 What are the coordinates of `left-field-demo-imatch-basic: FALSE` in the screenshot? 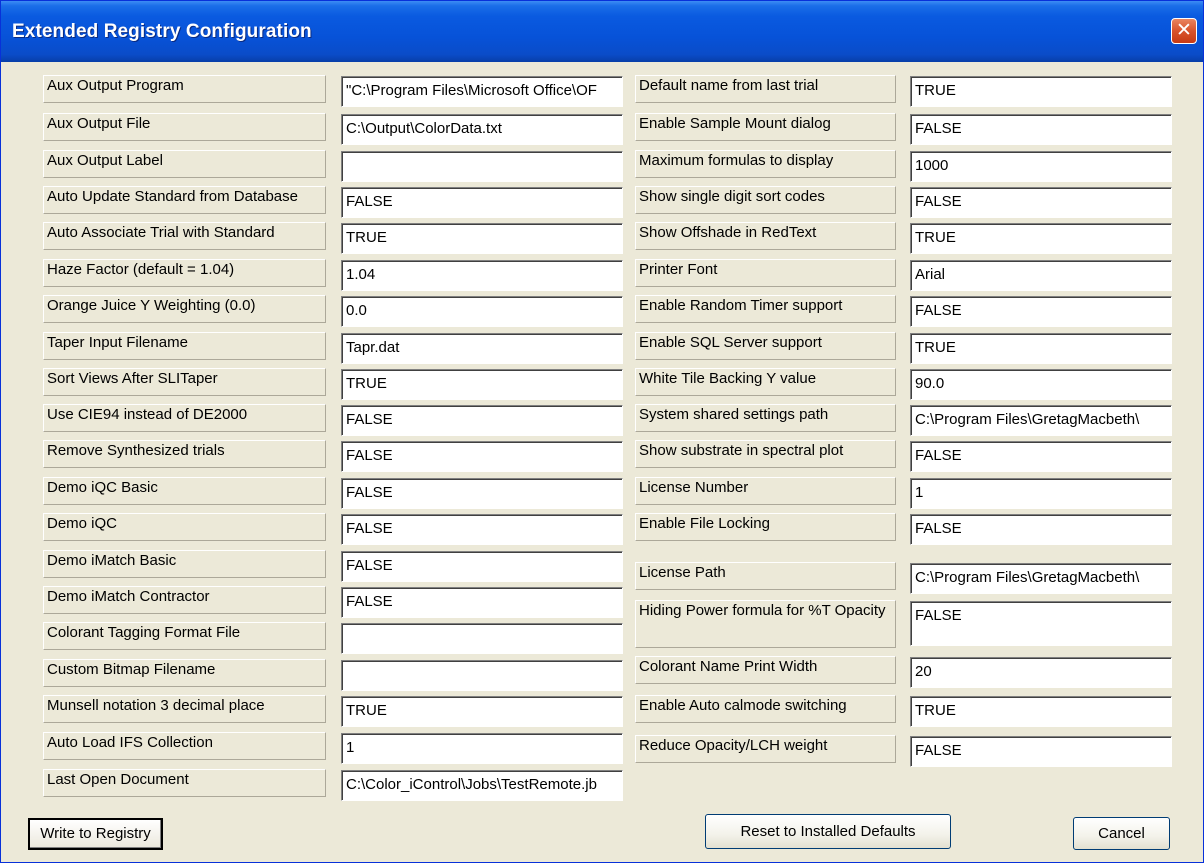 It's located at (482, 566).